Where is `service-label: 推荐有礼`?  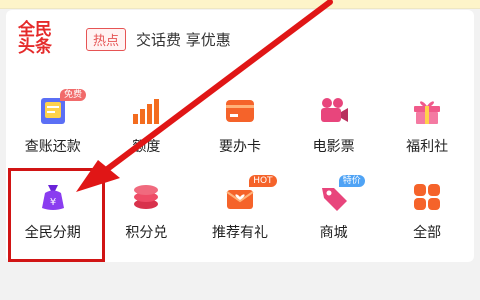 service-label: 推荐有礼 is located at coordinates (239, 233).